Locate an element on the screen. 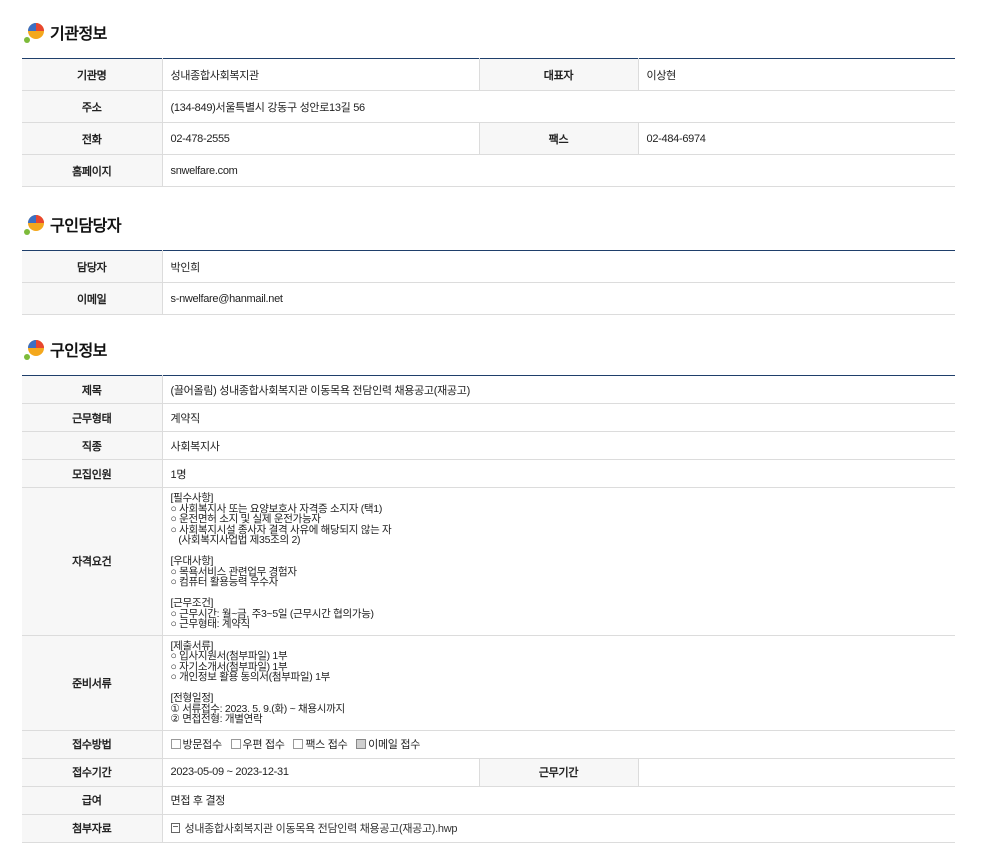 The image size is (992, 868). section-title-contact: 구인담당자 is located at coordinates (72, 224).